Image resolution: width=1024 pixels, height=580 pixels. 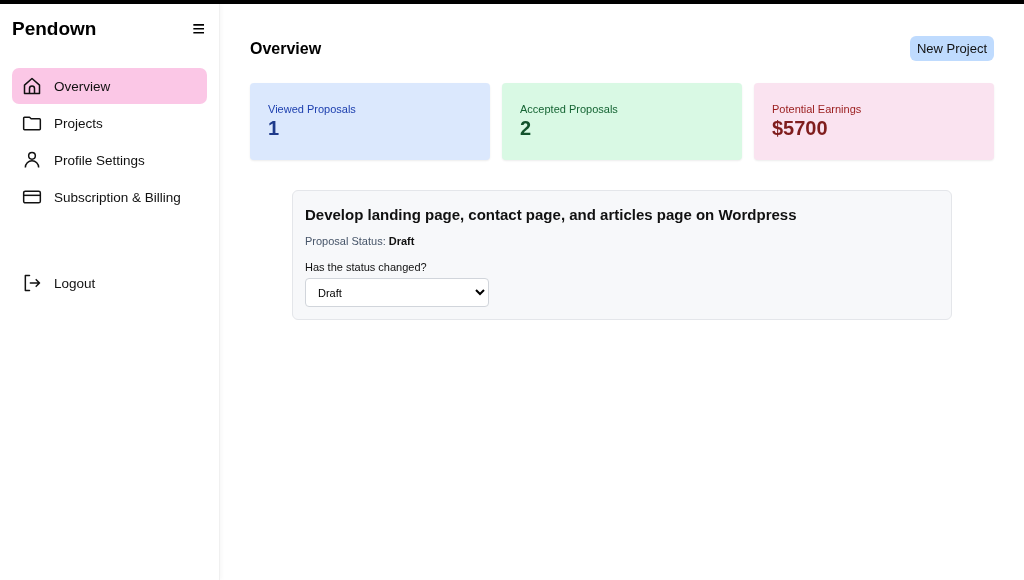 I want to click on sidebar-item: Profile Settings, so click(x=109, y=160).